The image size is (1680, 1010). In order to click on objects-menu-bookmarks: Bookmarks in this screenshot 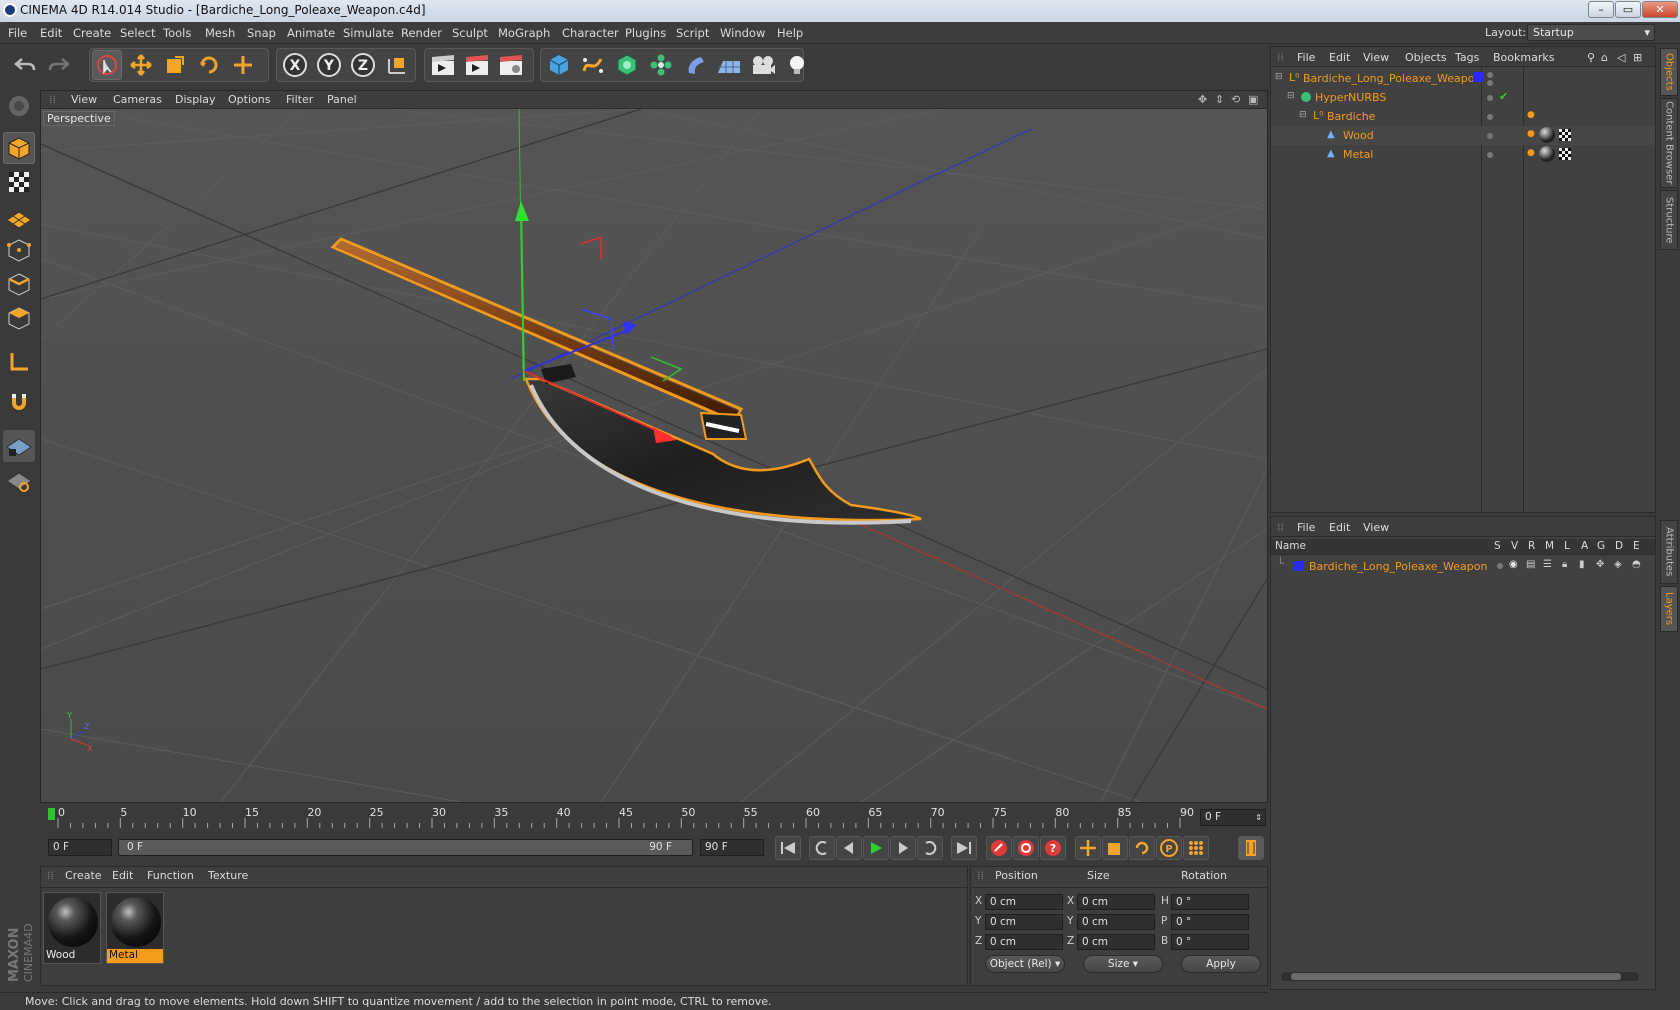, I will do `click(1523, 57)`.